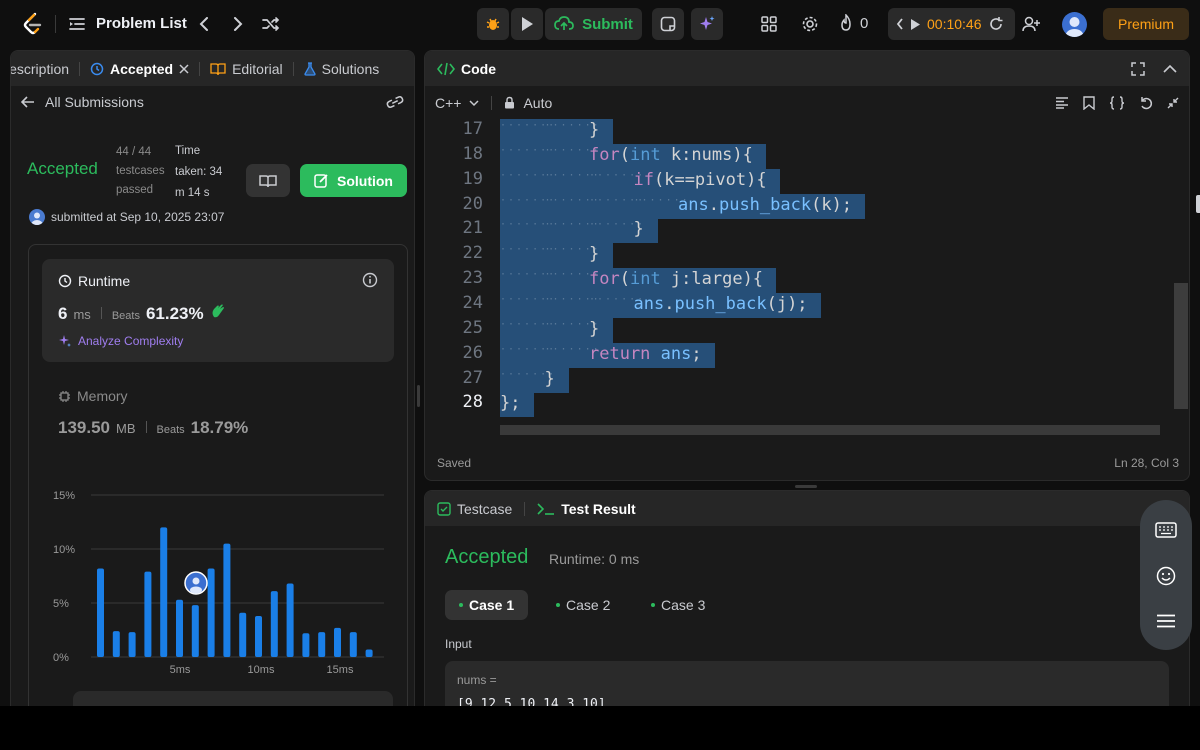  Describe the element at coordinates (472, 327) in the screenshot. I see `line-number: 25` at that location.